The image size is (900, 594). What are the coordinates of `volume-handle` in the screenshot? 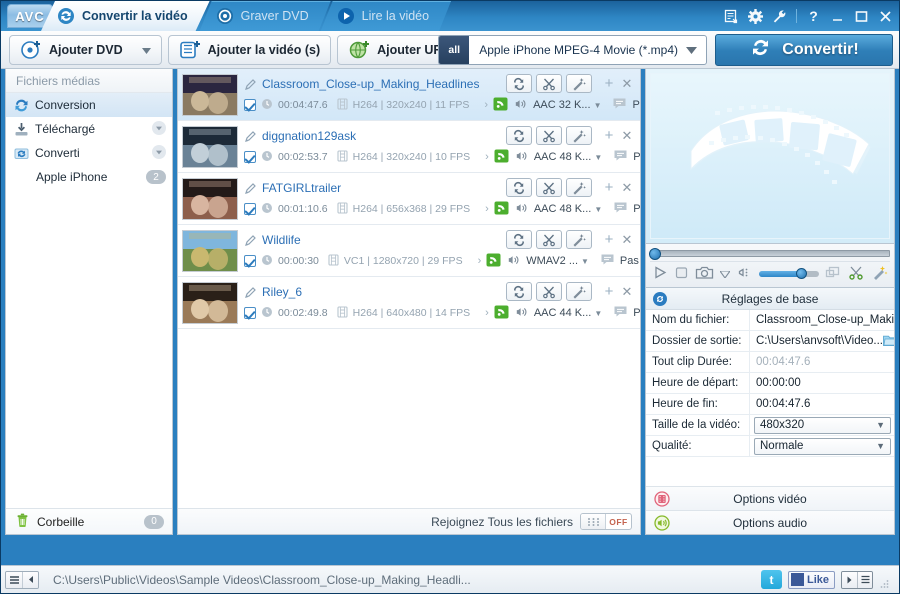 It's located at (801, 273).